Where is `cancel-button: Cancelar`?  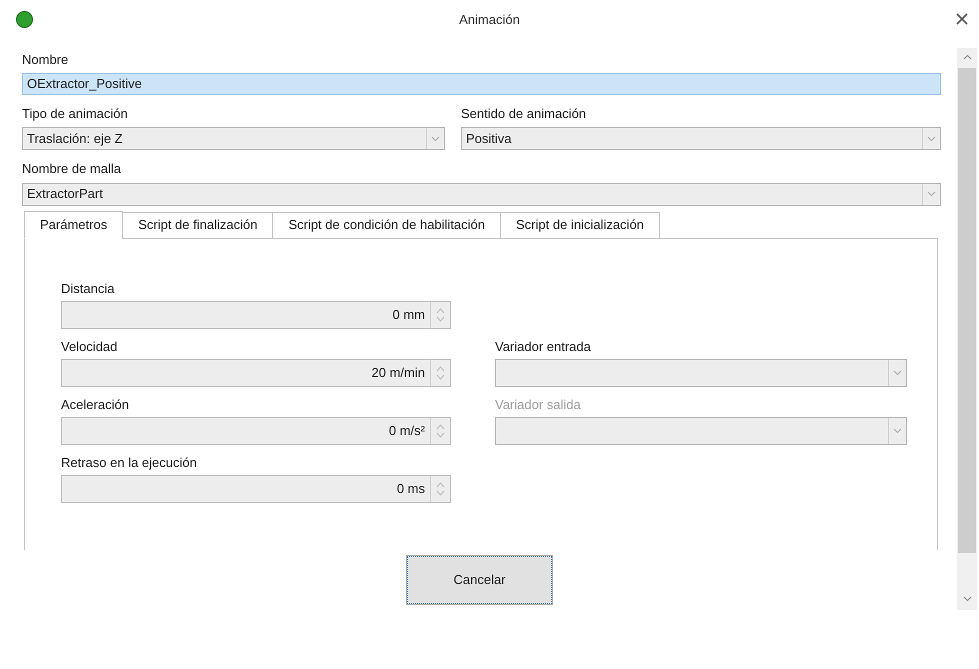
cancel-button: Cancelar is located at coordinates (479, 580).